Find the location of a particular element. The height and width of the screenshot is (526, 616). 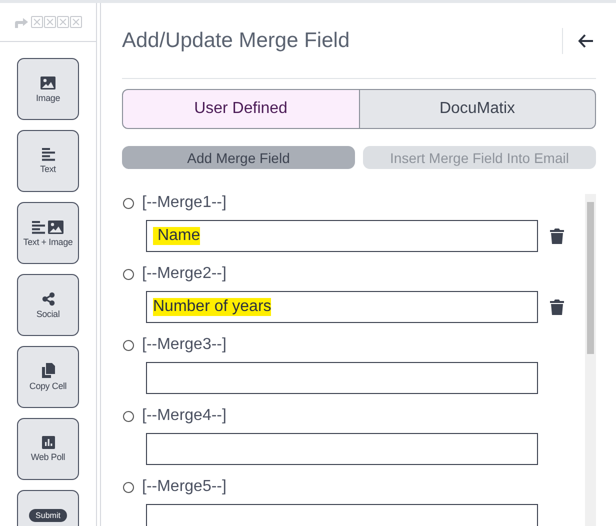

tool-tile: Image is located at coordinates (48, 89).